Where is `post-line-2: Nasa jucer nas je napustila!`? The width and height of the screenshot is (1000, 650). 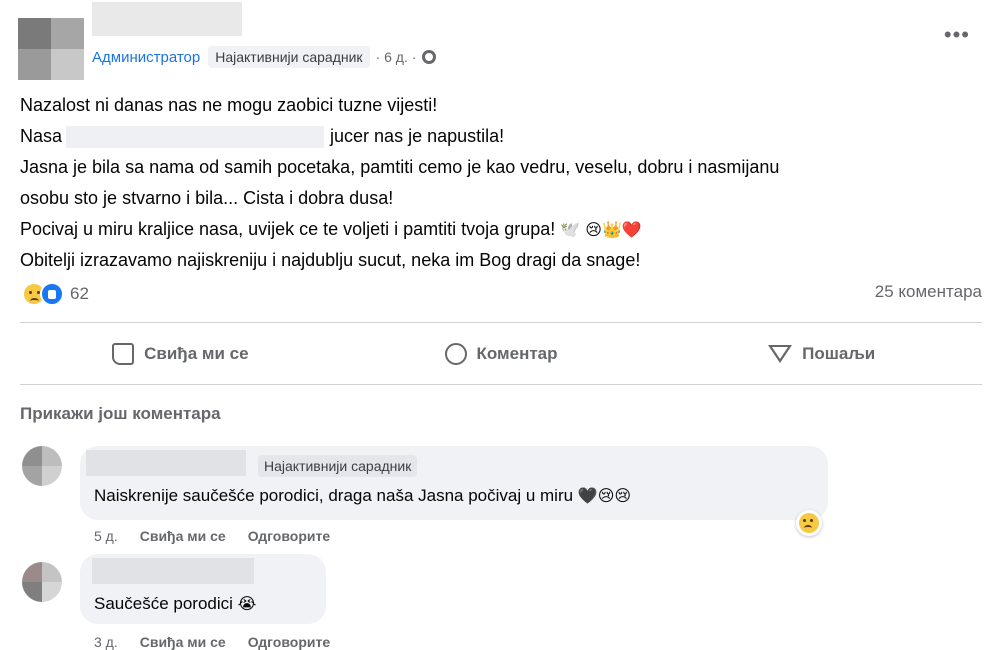
post-line-2: Nasa jucer nas je napustila! is located at coordinates (500, 136).